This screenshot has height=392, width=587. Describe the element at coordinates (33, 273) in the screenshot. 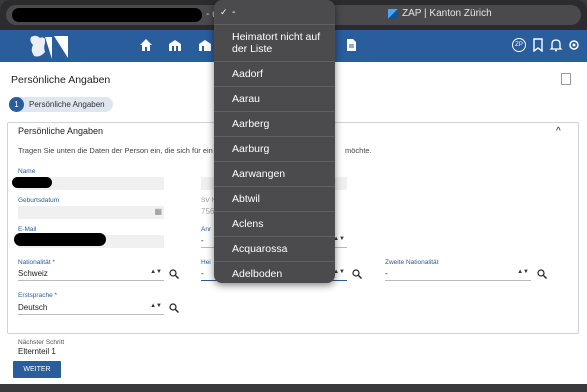

I see `nationalitaet-value: Schweiz` at that location.